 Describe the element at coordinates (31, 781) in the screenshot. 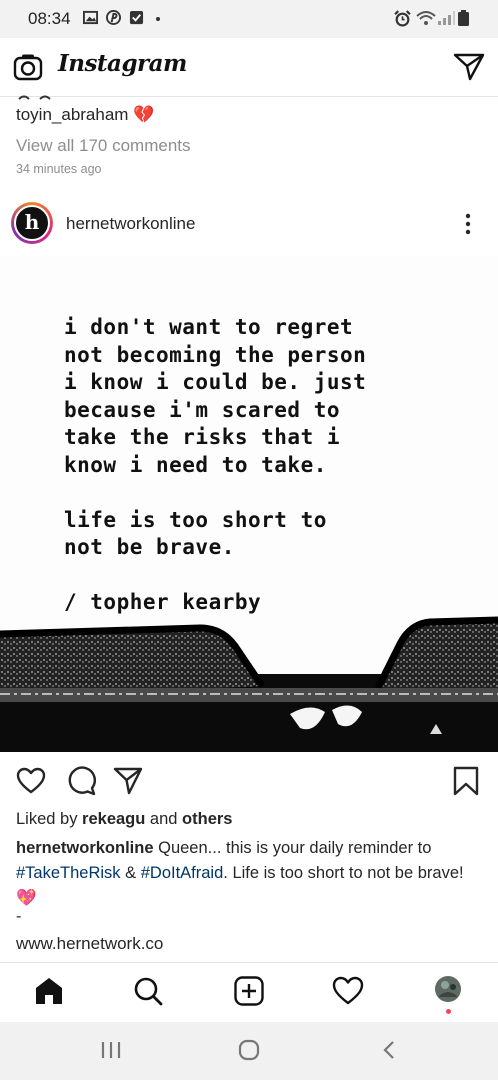

I see `heart-icon` at that location.